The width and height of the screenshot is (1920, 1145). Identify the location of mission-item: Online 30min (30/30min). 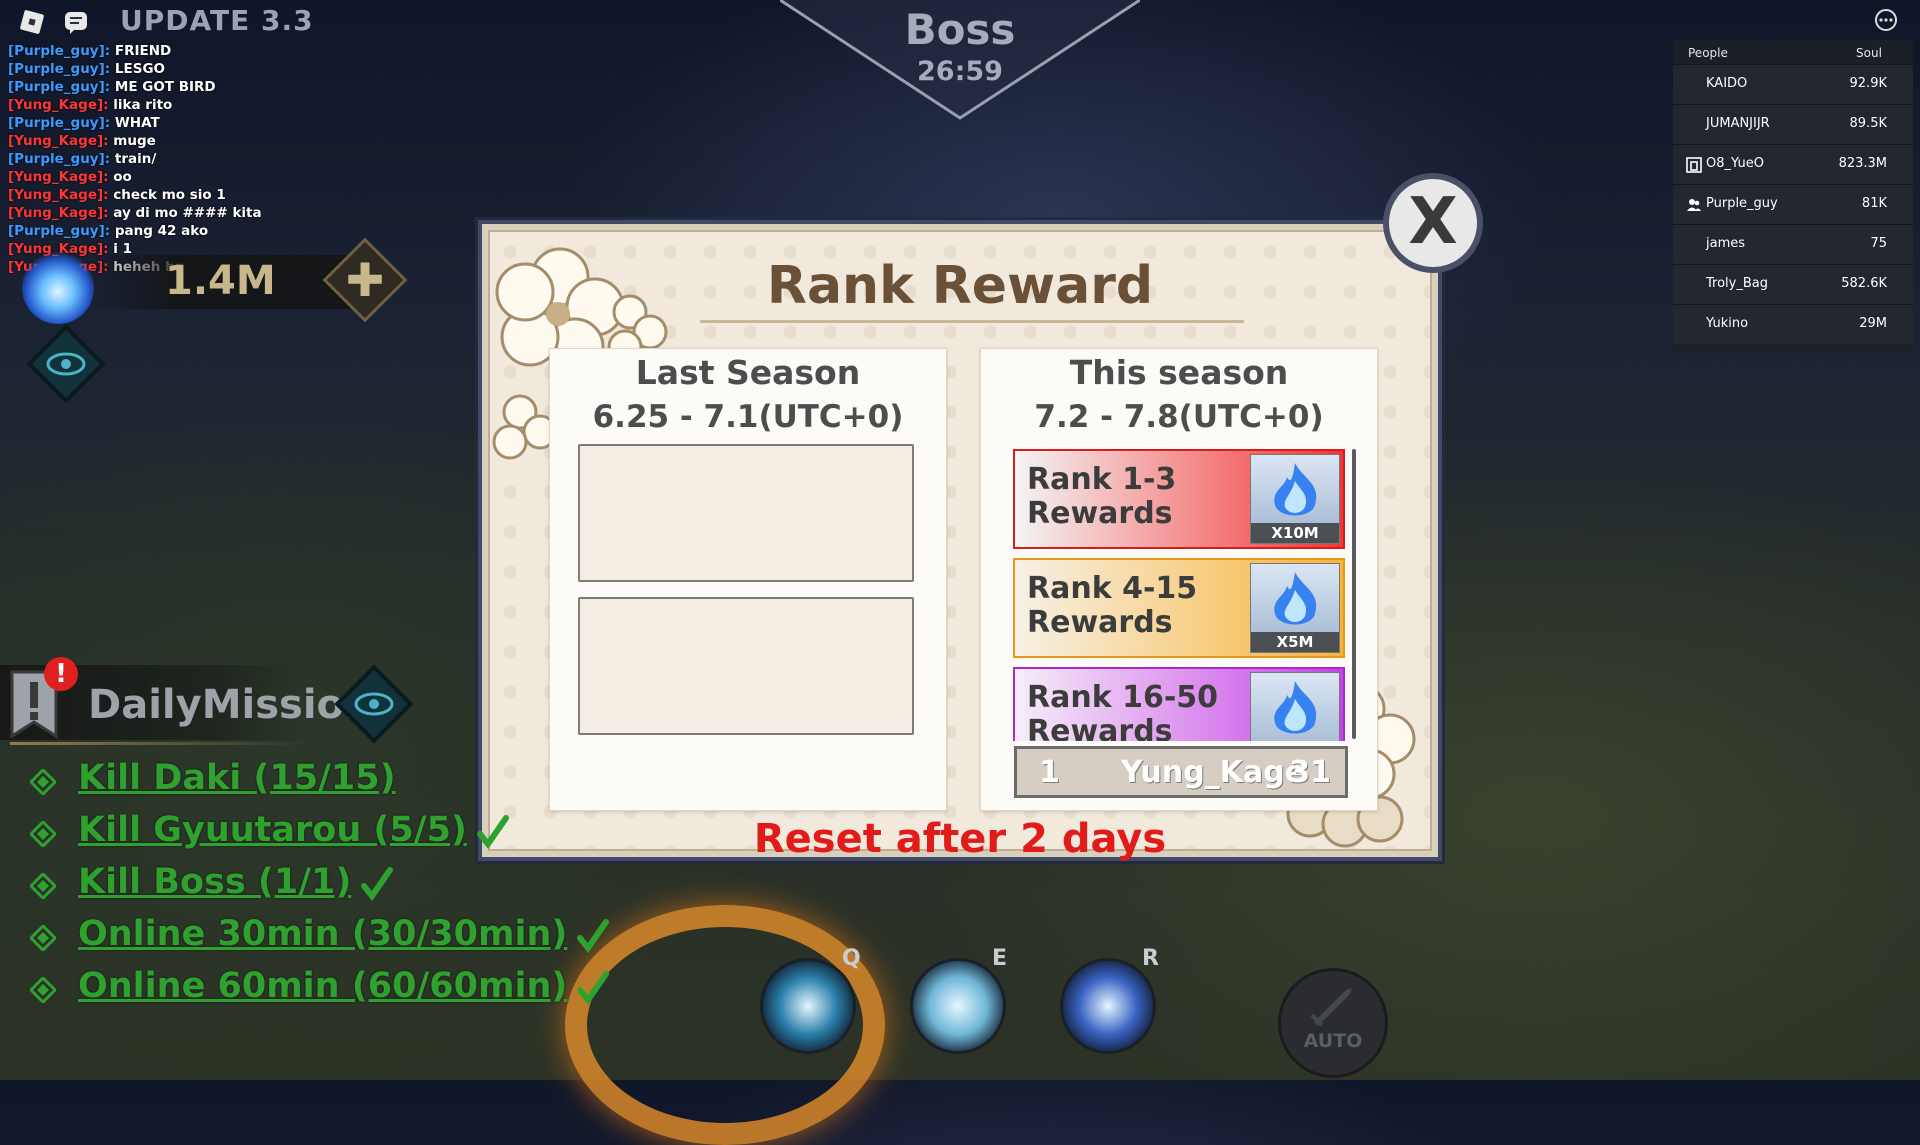
(319, 936).